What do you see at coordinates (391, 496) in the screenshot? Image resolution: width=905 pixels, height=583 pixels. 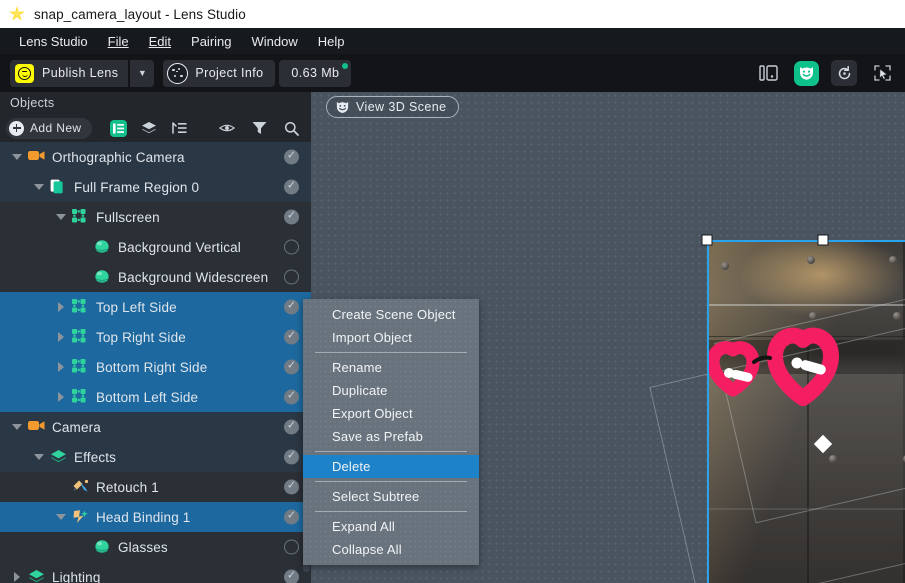 I see `context-menu-item-select-subtree: Select Subtree` at bounding box center [391, 496].